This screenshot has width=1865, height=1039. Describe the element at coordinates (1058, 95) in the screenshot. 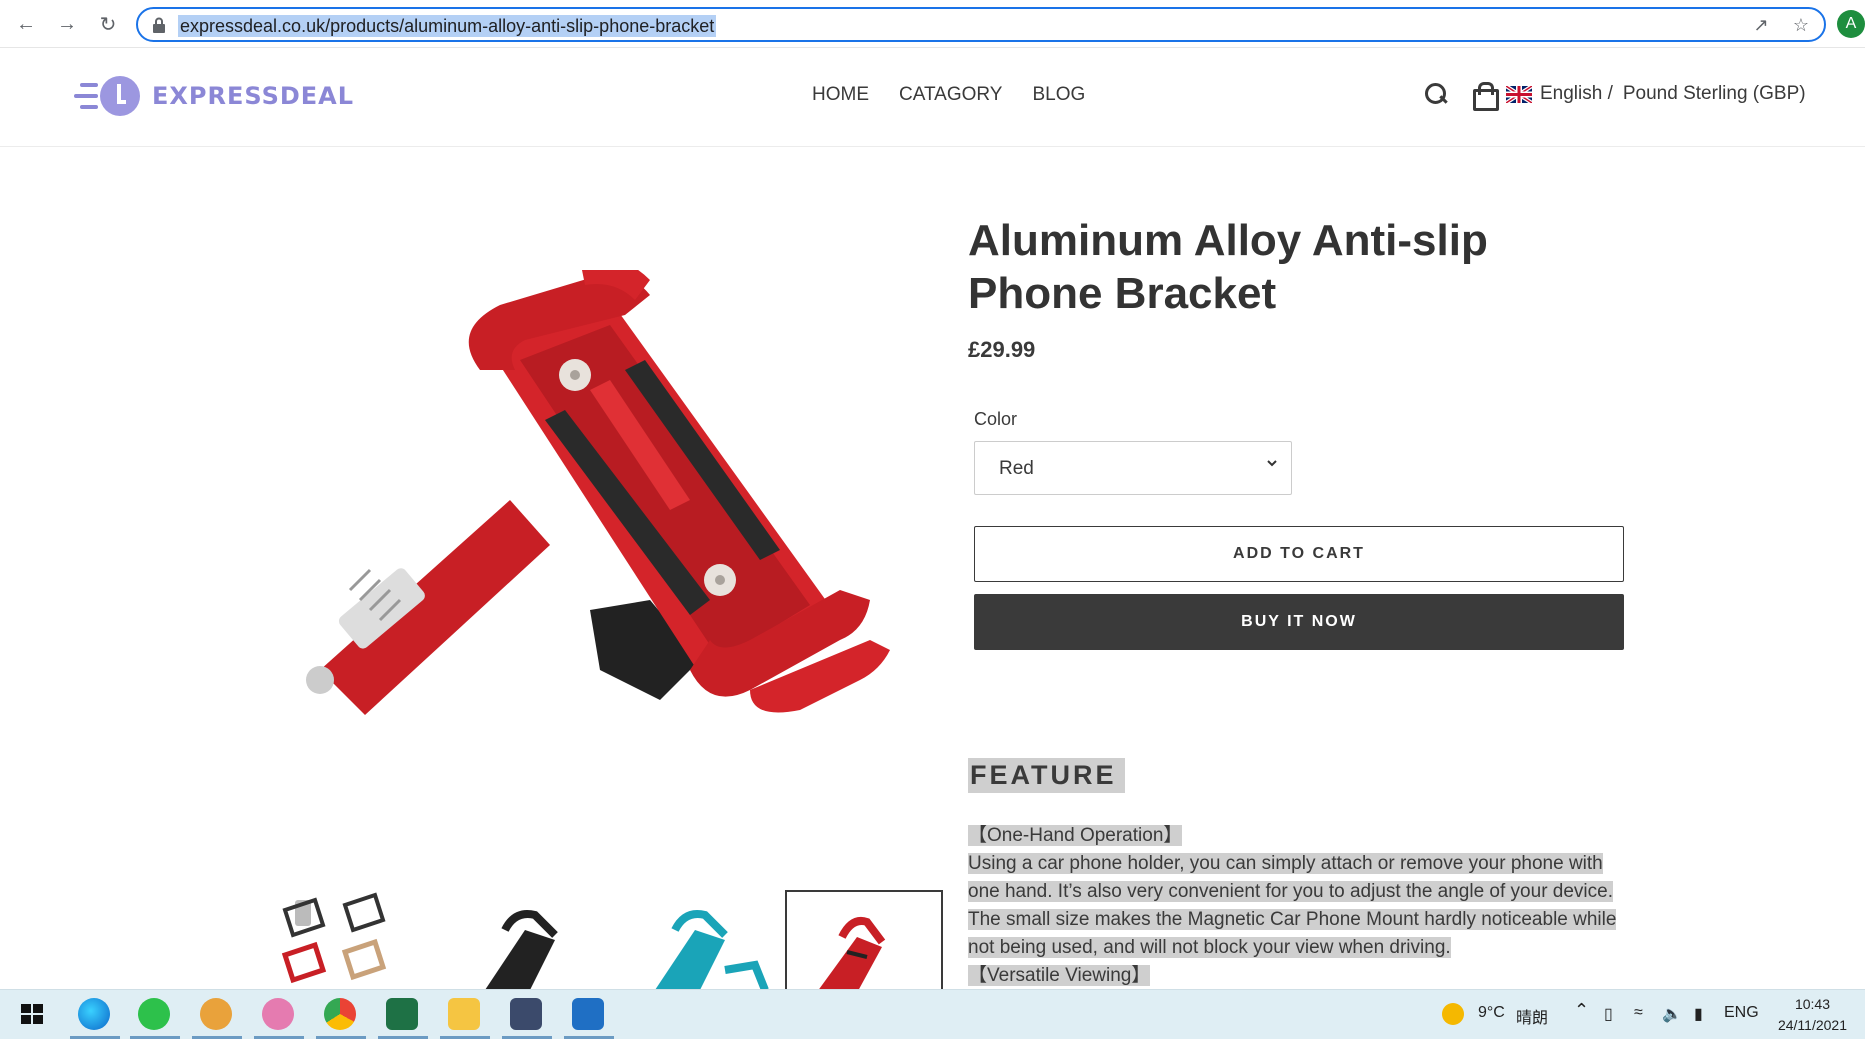

I see `nav-blog: BLOG` at that location.